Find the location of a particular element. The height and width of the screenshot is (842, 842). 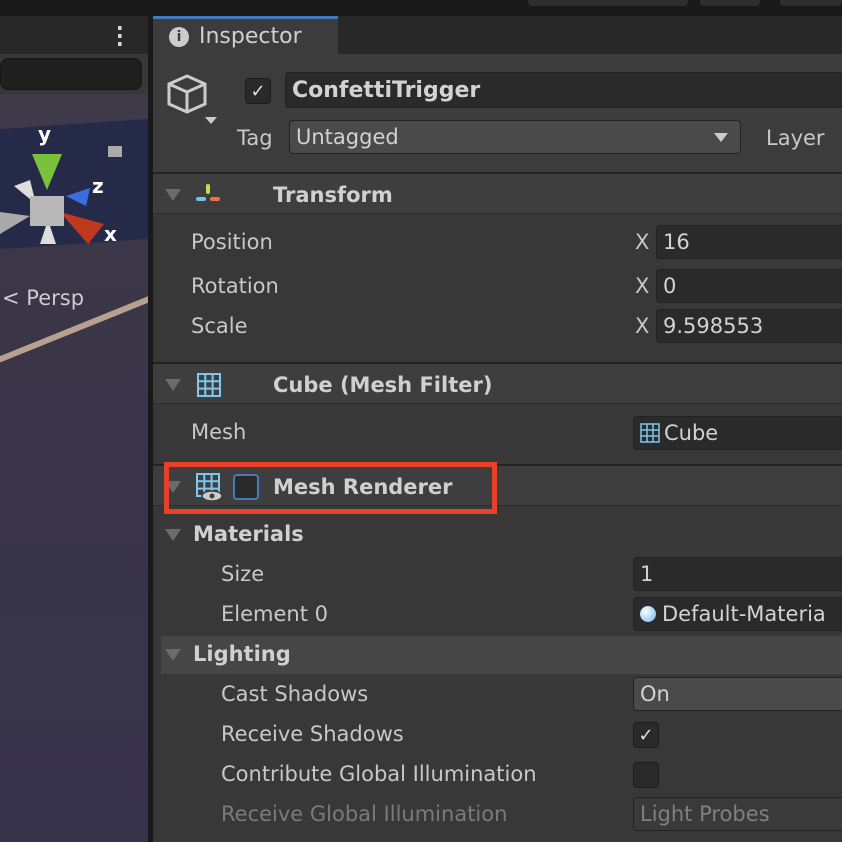

receive-shadows-checkbox: ✓ is located at coordinates (646, 735).